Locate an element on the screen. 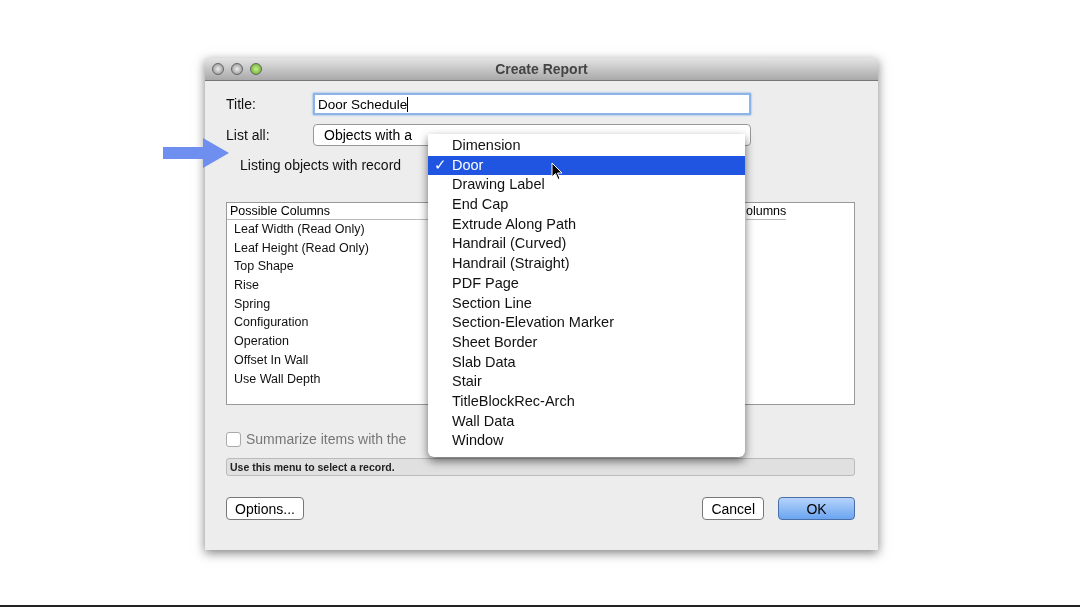 This screenshot has height=608, width=1080. field-label: Title: is located at coordinates (241, 104).